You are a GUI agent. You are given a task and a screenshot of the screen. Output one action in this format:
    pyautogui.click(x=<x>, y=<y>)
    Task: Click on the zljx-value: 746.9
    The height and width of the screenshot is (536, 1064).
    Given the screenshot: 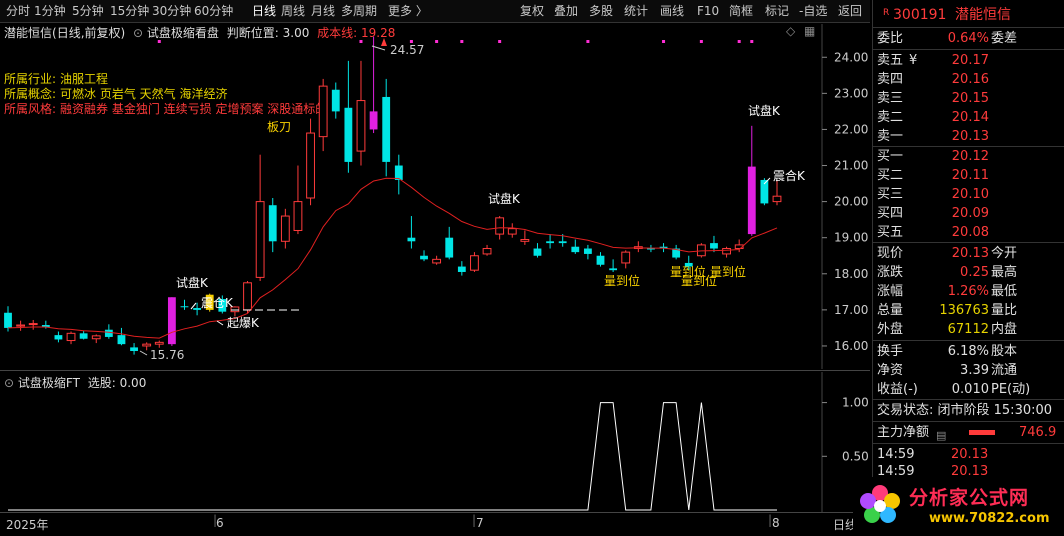 What is the action you would take?
    pyautogui.click(x=1038, y=432)
    